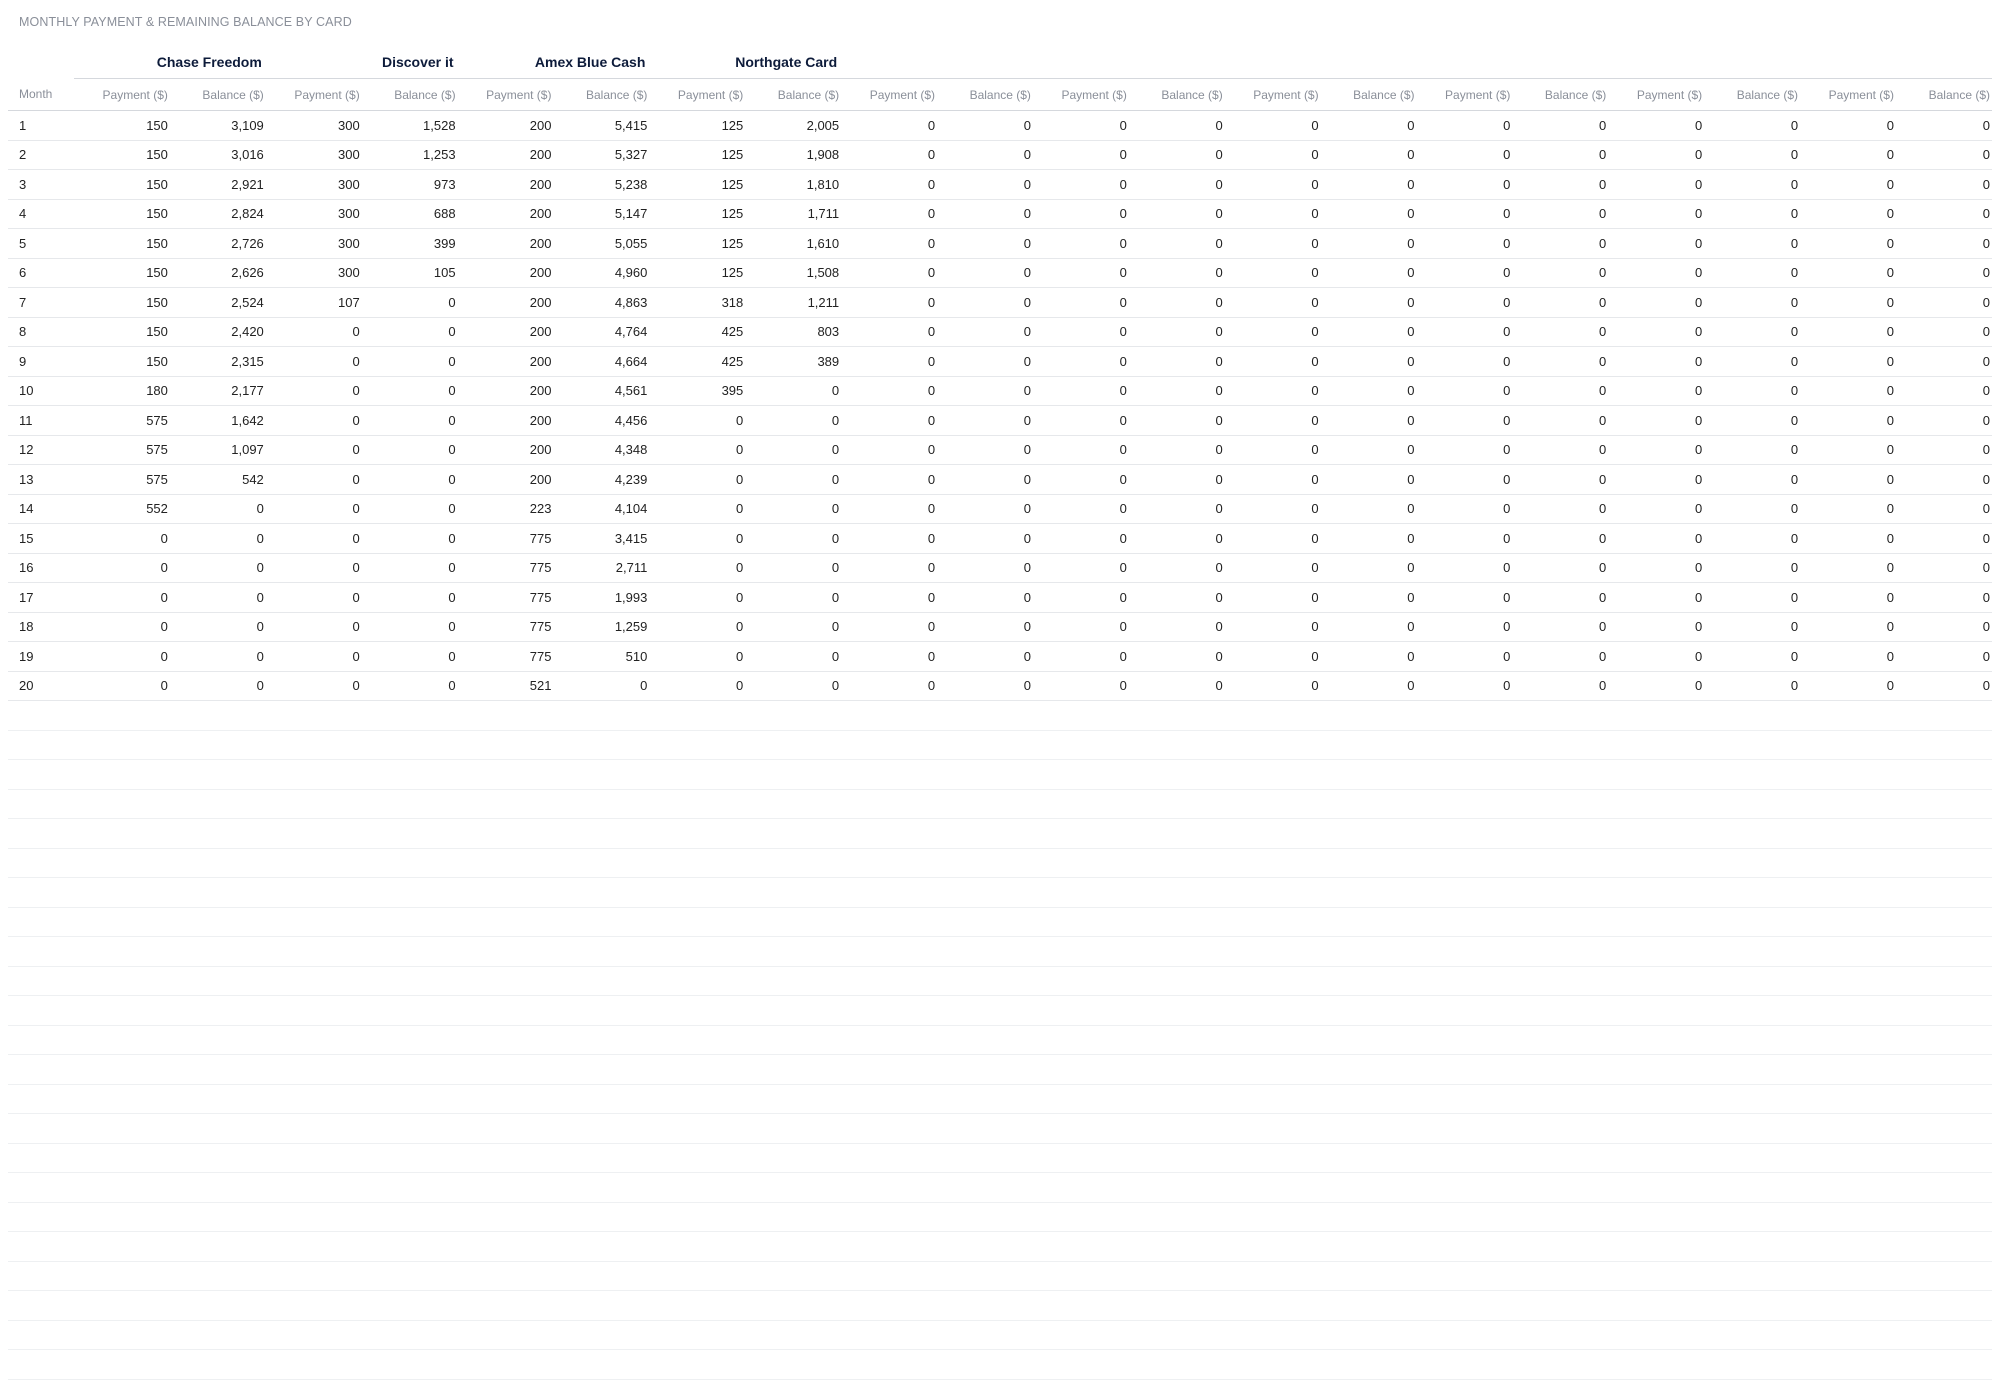 The image size is (2000, 1390). Describe the element at coordinates (217, 450) in the screenshot. I see `balance-cell: 1,097` at that location.